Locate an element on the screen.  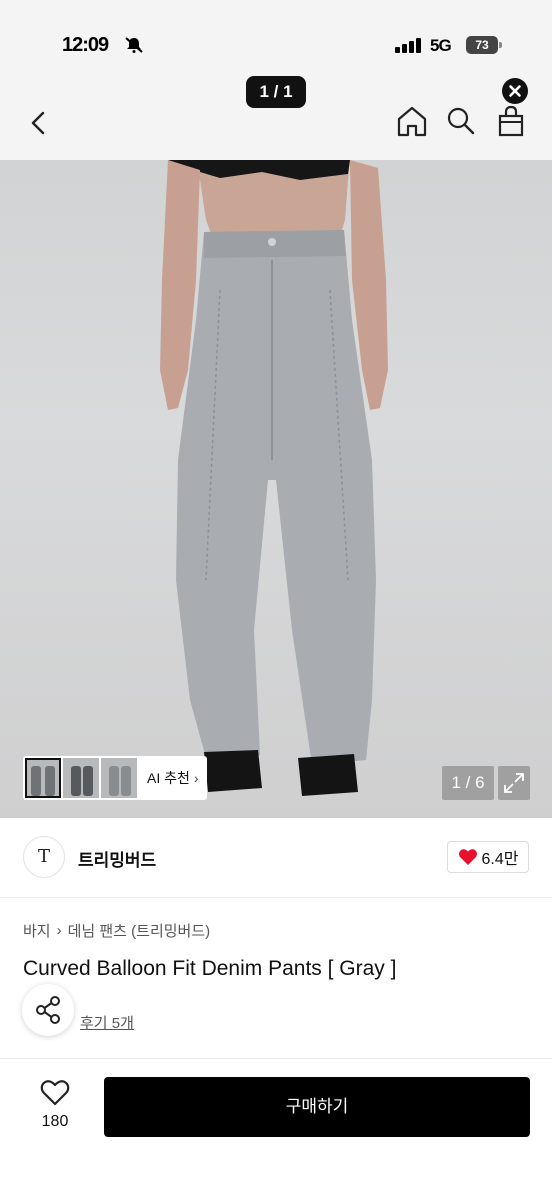
close-button is located at coordinates (515, 91).